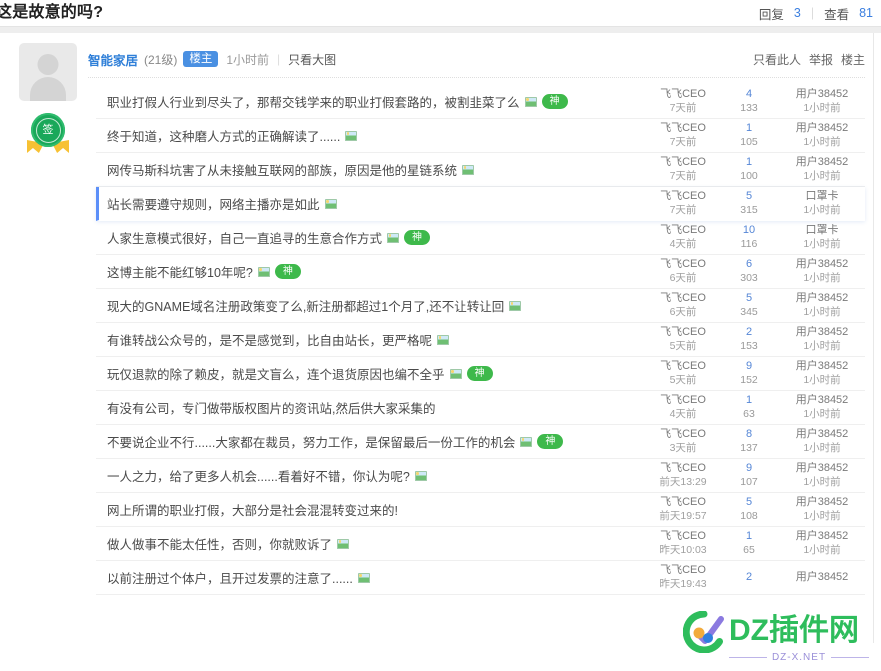 The image size is (881, 671). I want to click on thread-author-time: 5天前, so click(683, 379).